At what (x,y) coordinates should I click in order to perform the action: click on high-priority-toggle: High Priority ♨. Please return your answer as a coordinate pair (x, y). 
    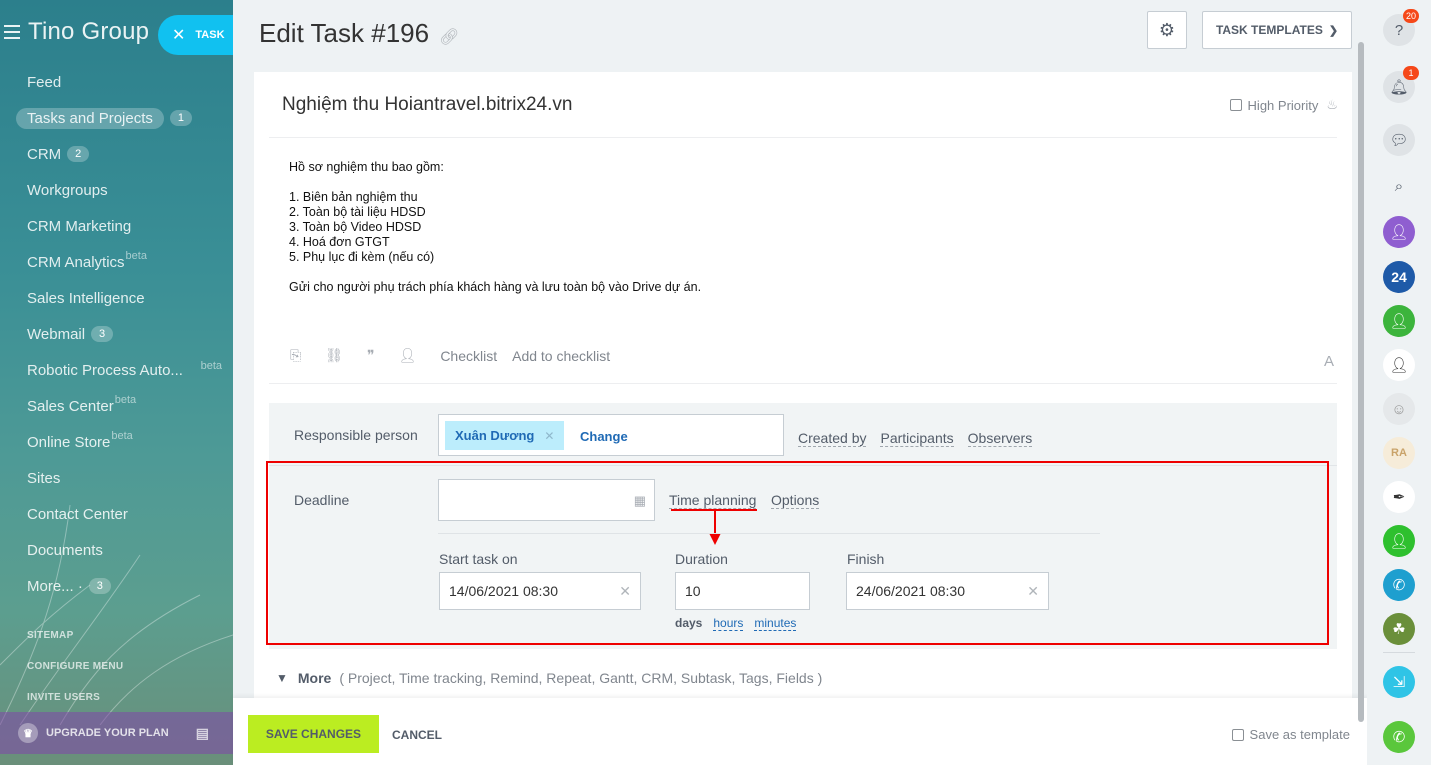
    Looking at the image, I should click on (1283, 105).